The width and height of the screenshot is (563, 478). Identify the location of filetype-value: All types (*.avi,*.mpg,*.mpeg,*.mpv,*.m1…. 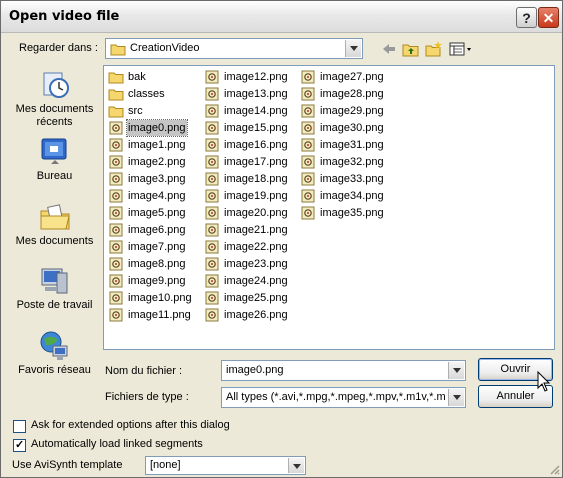
(335, 397).